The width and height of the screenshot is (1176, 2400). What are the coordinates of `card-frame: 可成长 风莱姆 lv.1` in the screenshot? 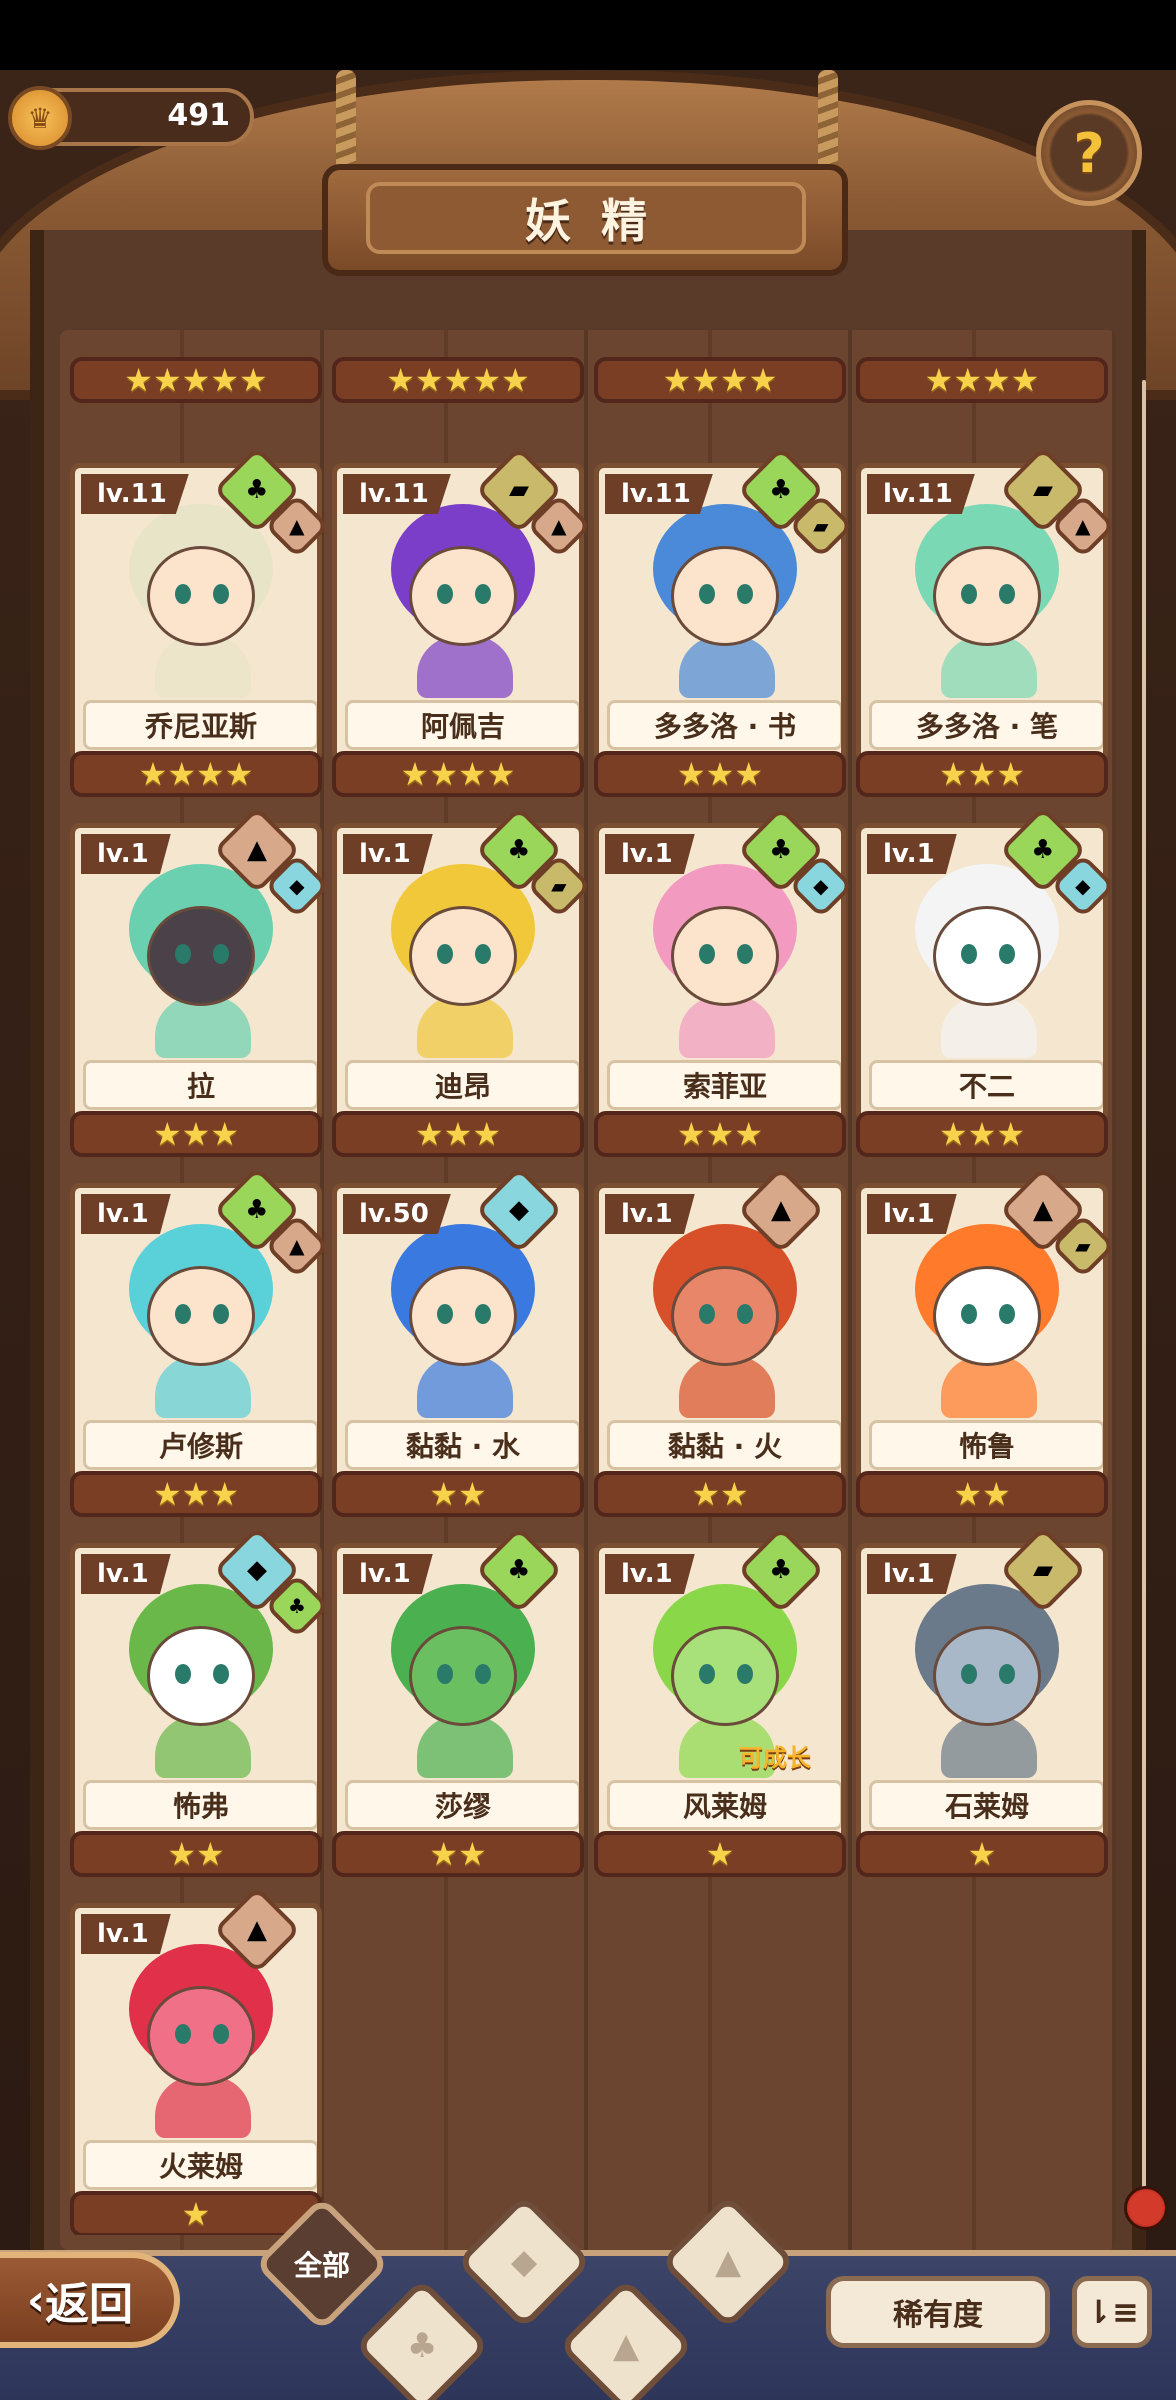 It's located at (720, 1693).